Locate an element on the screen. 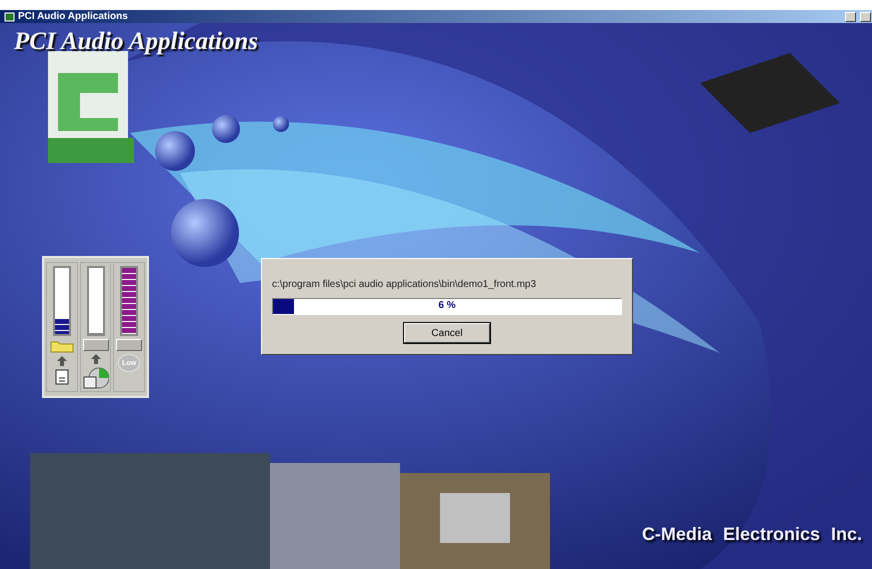  progress-percent: 6 % is located at coordinates (447, 305).